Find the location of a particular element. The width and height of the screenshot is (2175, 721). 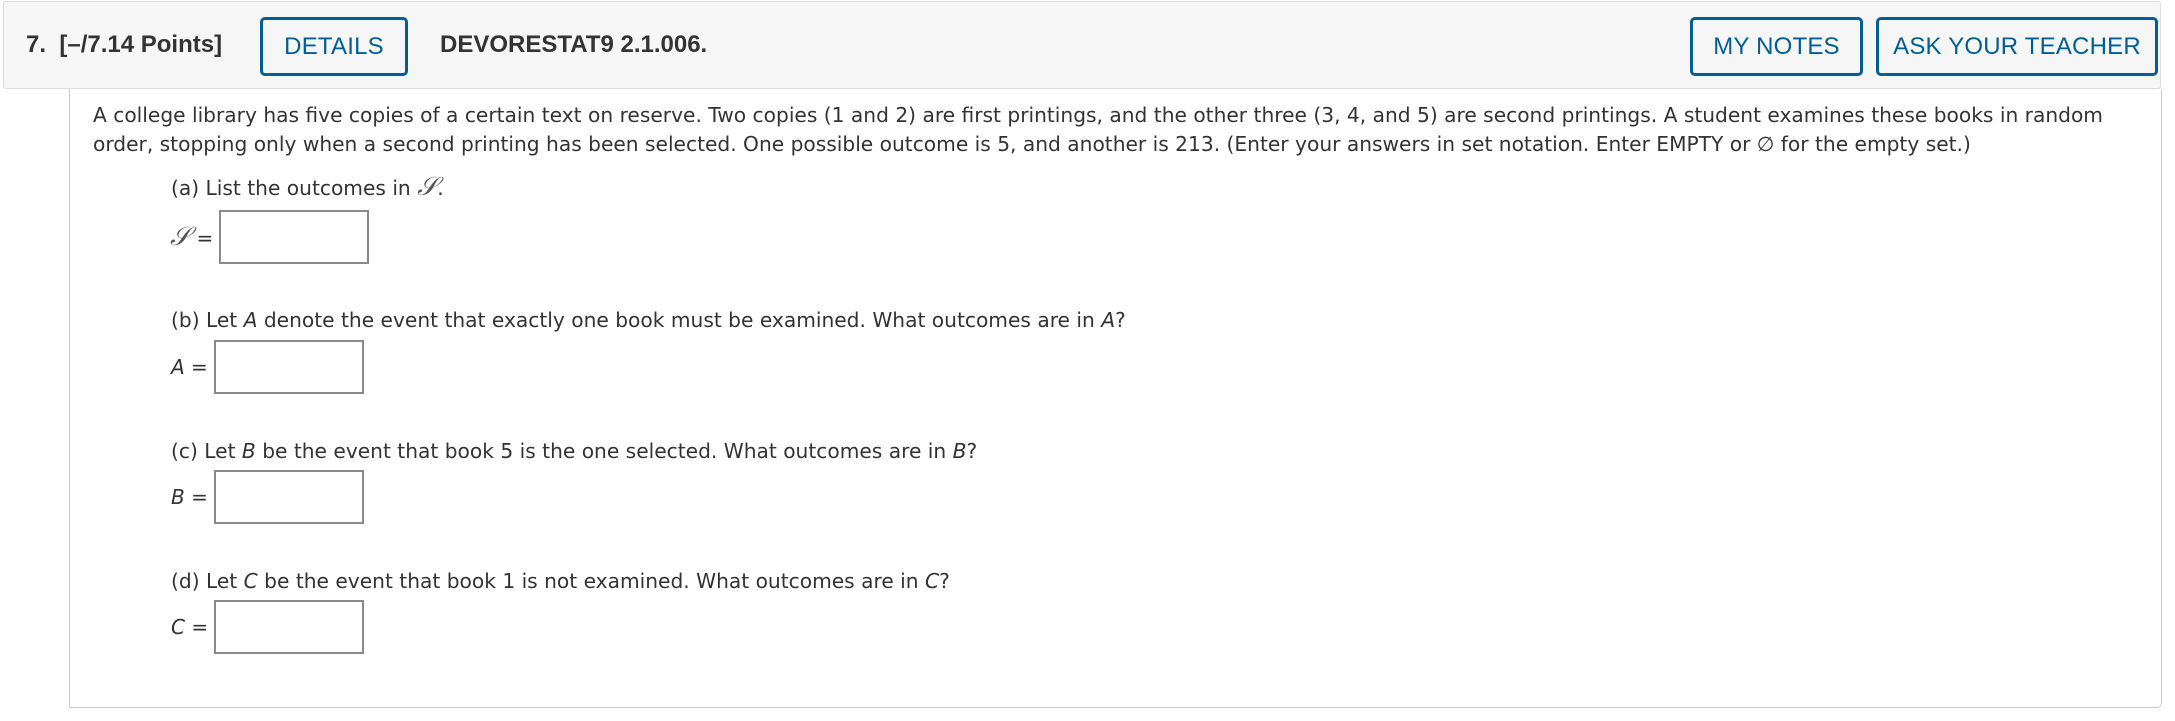

part-a-answer-row: 𝒮 = is located at coordinates (270, 237).